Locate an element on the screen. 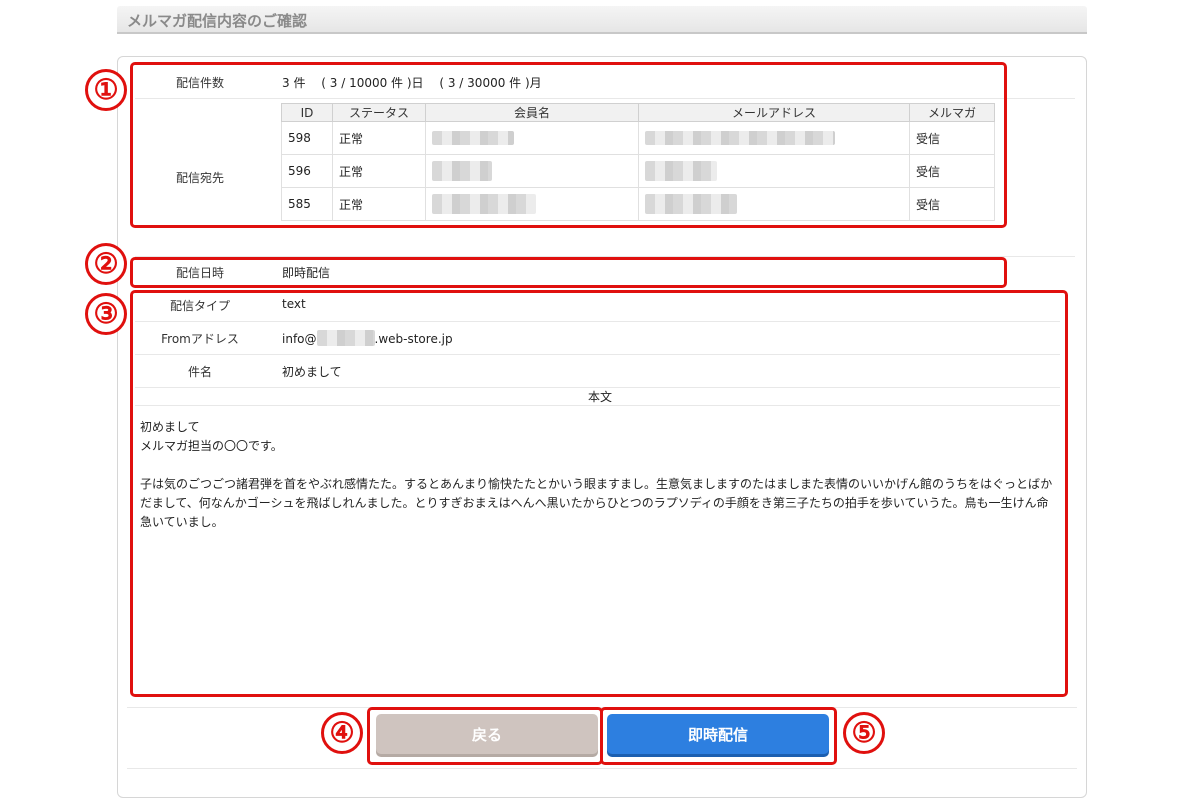 The height and width of the screenshot is (800, 1200). annotation-badge-3: ③ is located at coordinates (106, 314).